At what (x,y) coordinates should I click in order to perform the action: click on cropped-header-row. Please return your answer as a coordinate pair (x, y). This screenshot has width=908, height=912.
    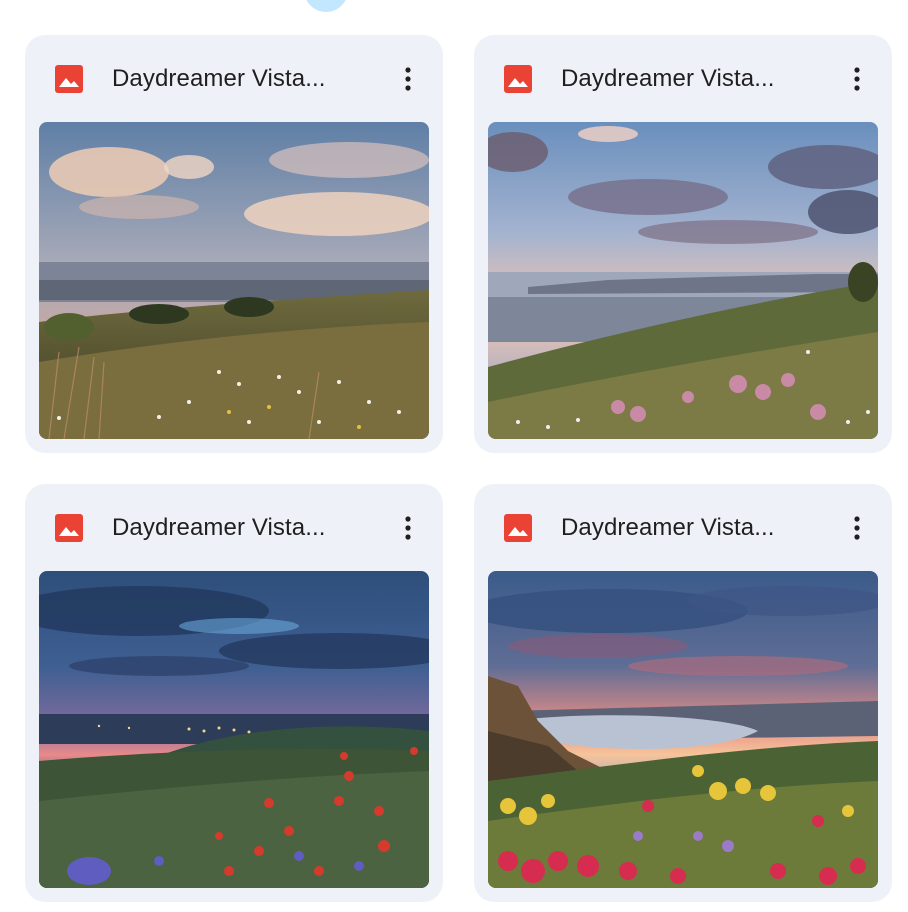
    Looking at the image, I should click on (454, 10).